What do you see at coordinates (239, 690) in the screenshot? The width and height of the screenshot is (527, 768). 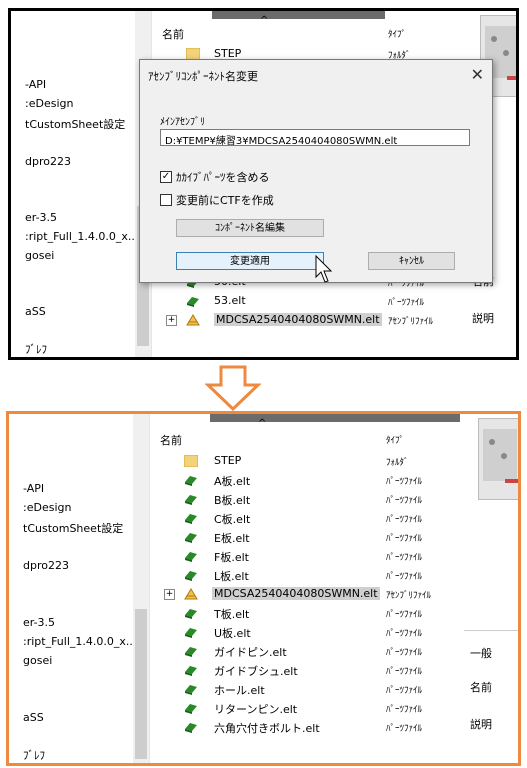 I see `file-name: ホール.elt` at bounding box center [239, 690].